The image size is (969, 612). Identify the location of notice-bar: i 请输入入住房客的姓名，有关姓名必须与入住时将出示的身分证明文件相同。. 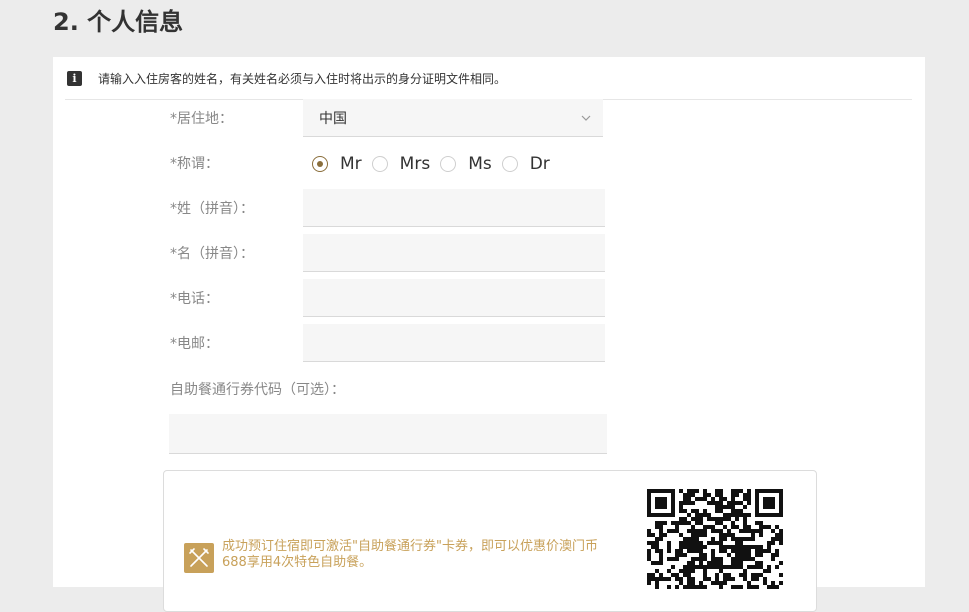
(488, 78).